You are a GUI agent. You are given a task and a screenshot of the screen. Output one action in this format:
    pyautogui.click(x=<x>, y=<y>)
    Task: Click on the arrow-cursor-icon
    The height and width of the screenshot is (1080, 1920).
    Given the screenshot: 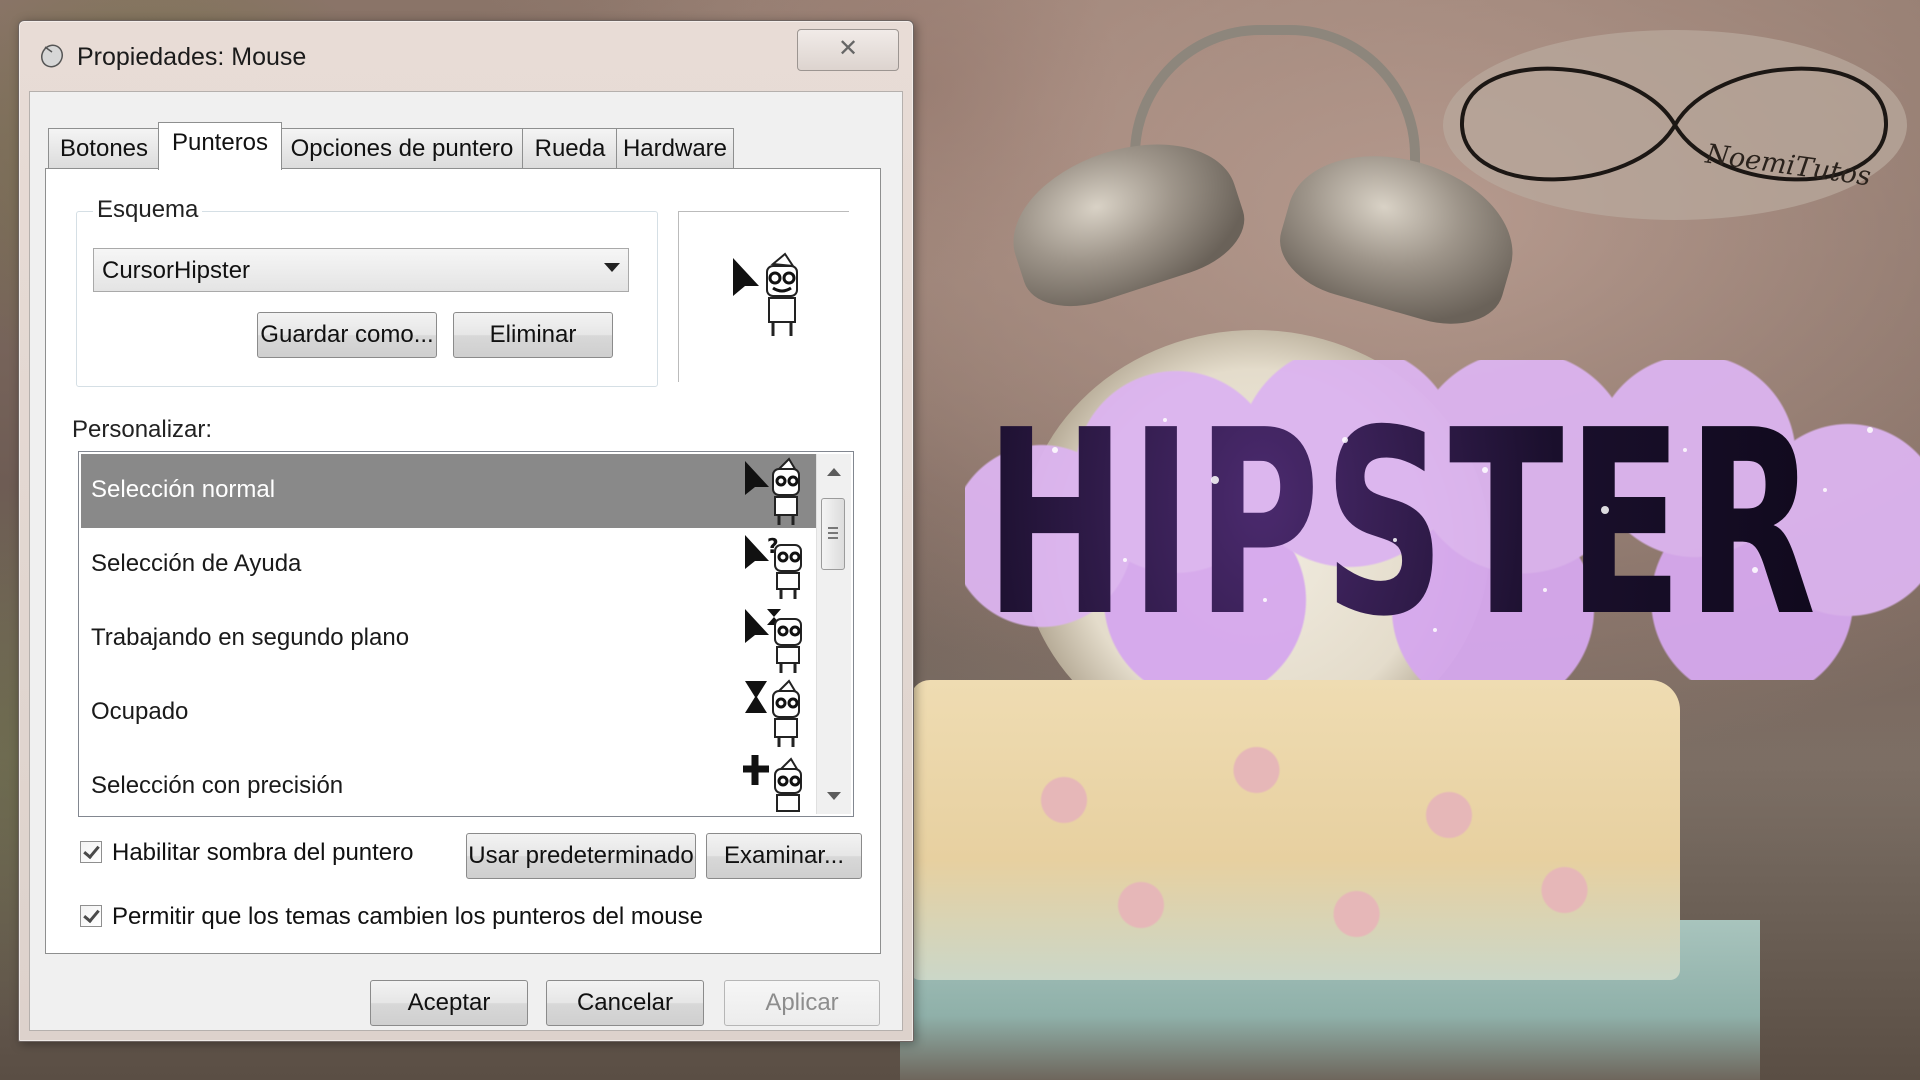 What is the action you would take?
    pyautogui.click(x=772, y=491)
    